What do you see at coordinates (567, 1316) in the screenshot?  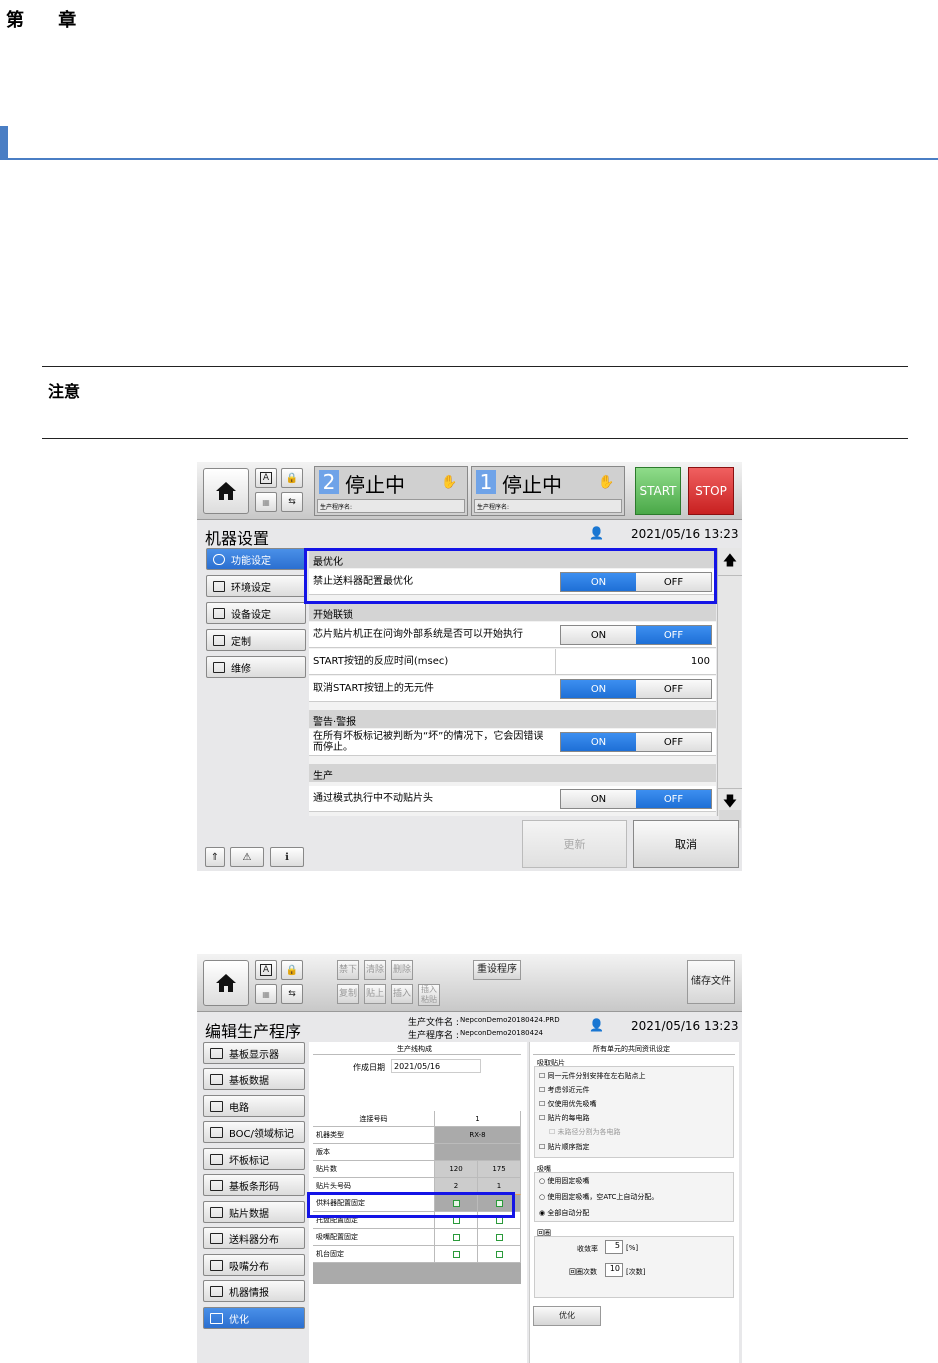 I see `optimize-button: 优化` at bounding box center [567, 1316].